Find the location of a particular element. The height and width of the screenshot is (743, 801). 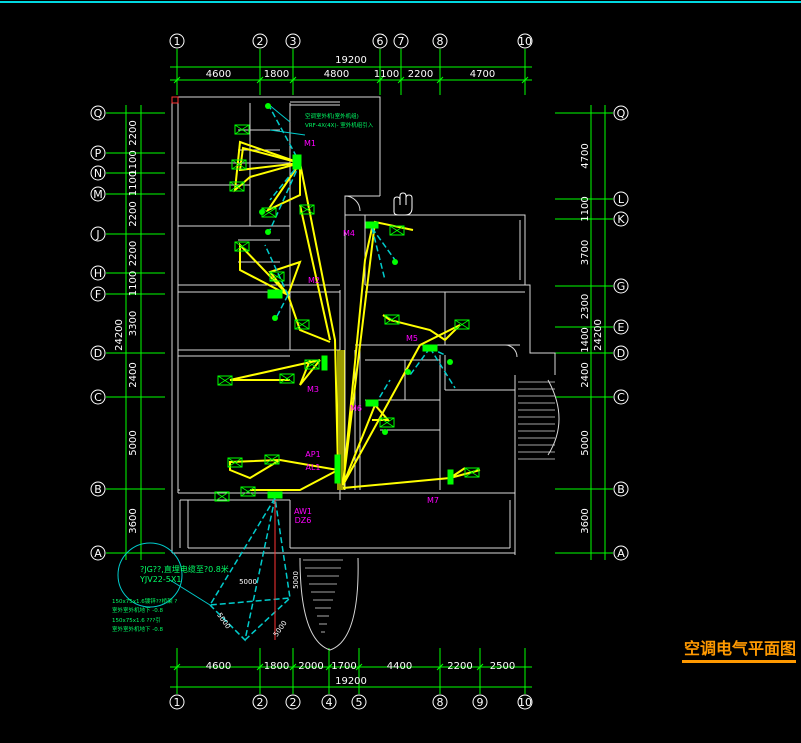

box-label-0: AP1 is located at coordinates (312, 454).